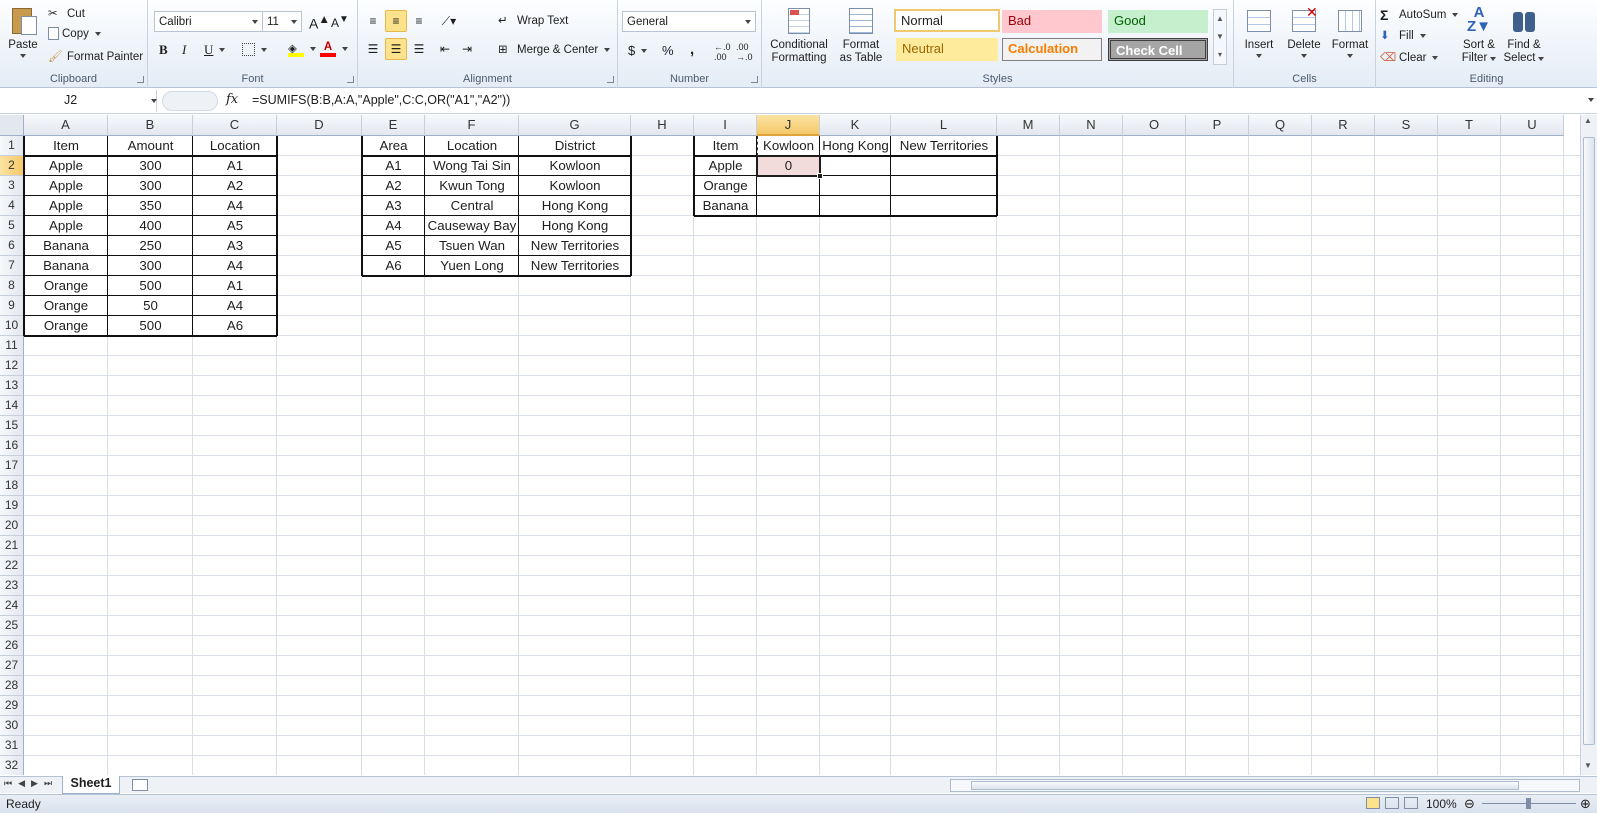 The image size is (1597, 813). What do you see at coordinates (12, 466) in the screenshot?
I see `row-header-17: 17` at bounding box center [12, 466].